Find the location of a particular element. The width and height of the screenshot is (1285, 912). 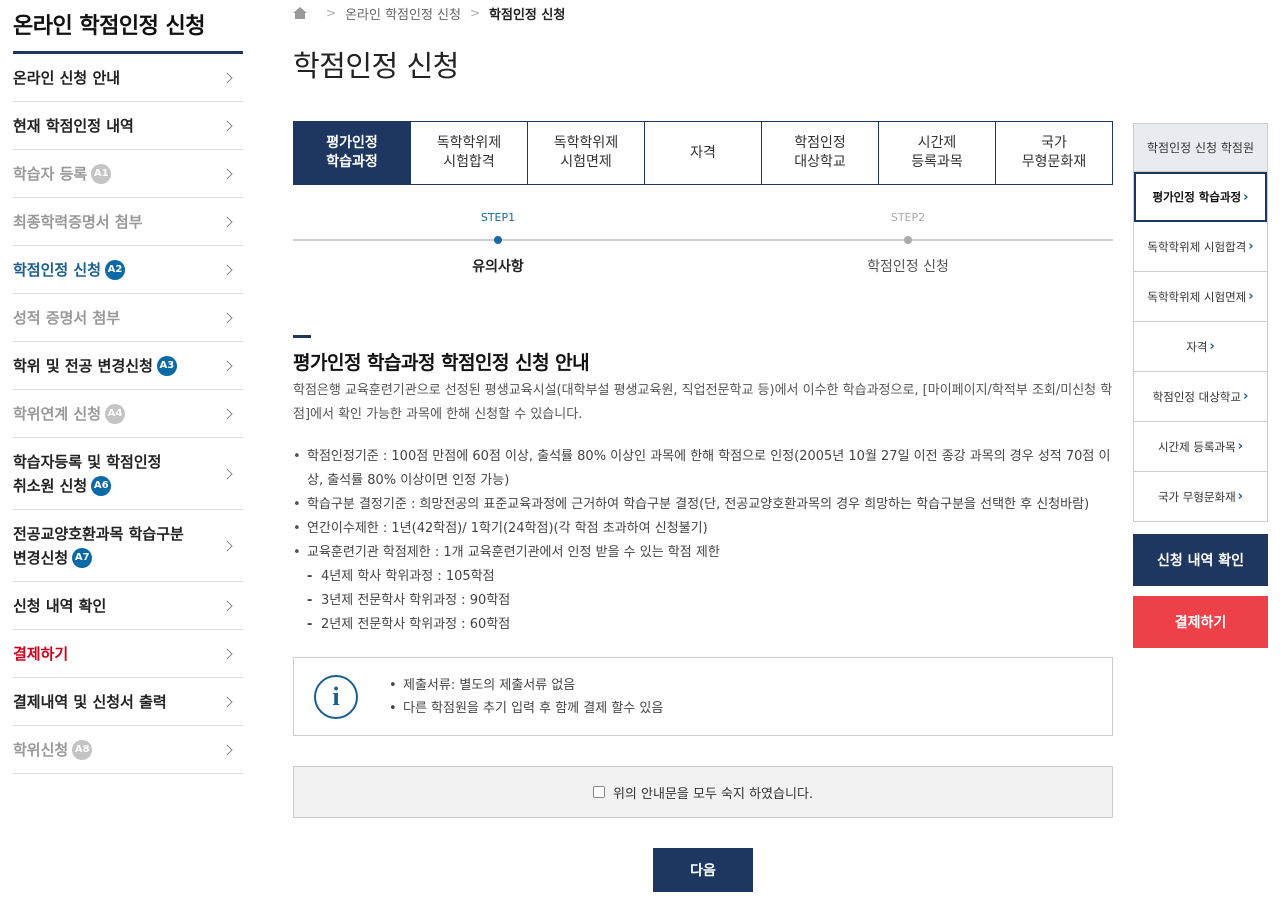

tab-self-study-exam-exempt: 독학학위제 시험면제 is located at coordinates (585, 153).